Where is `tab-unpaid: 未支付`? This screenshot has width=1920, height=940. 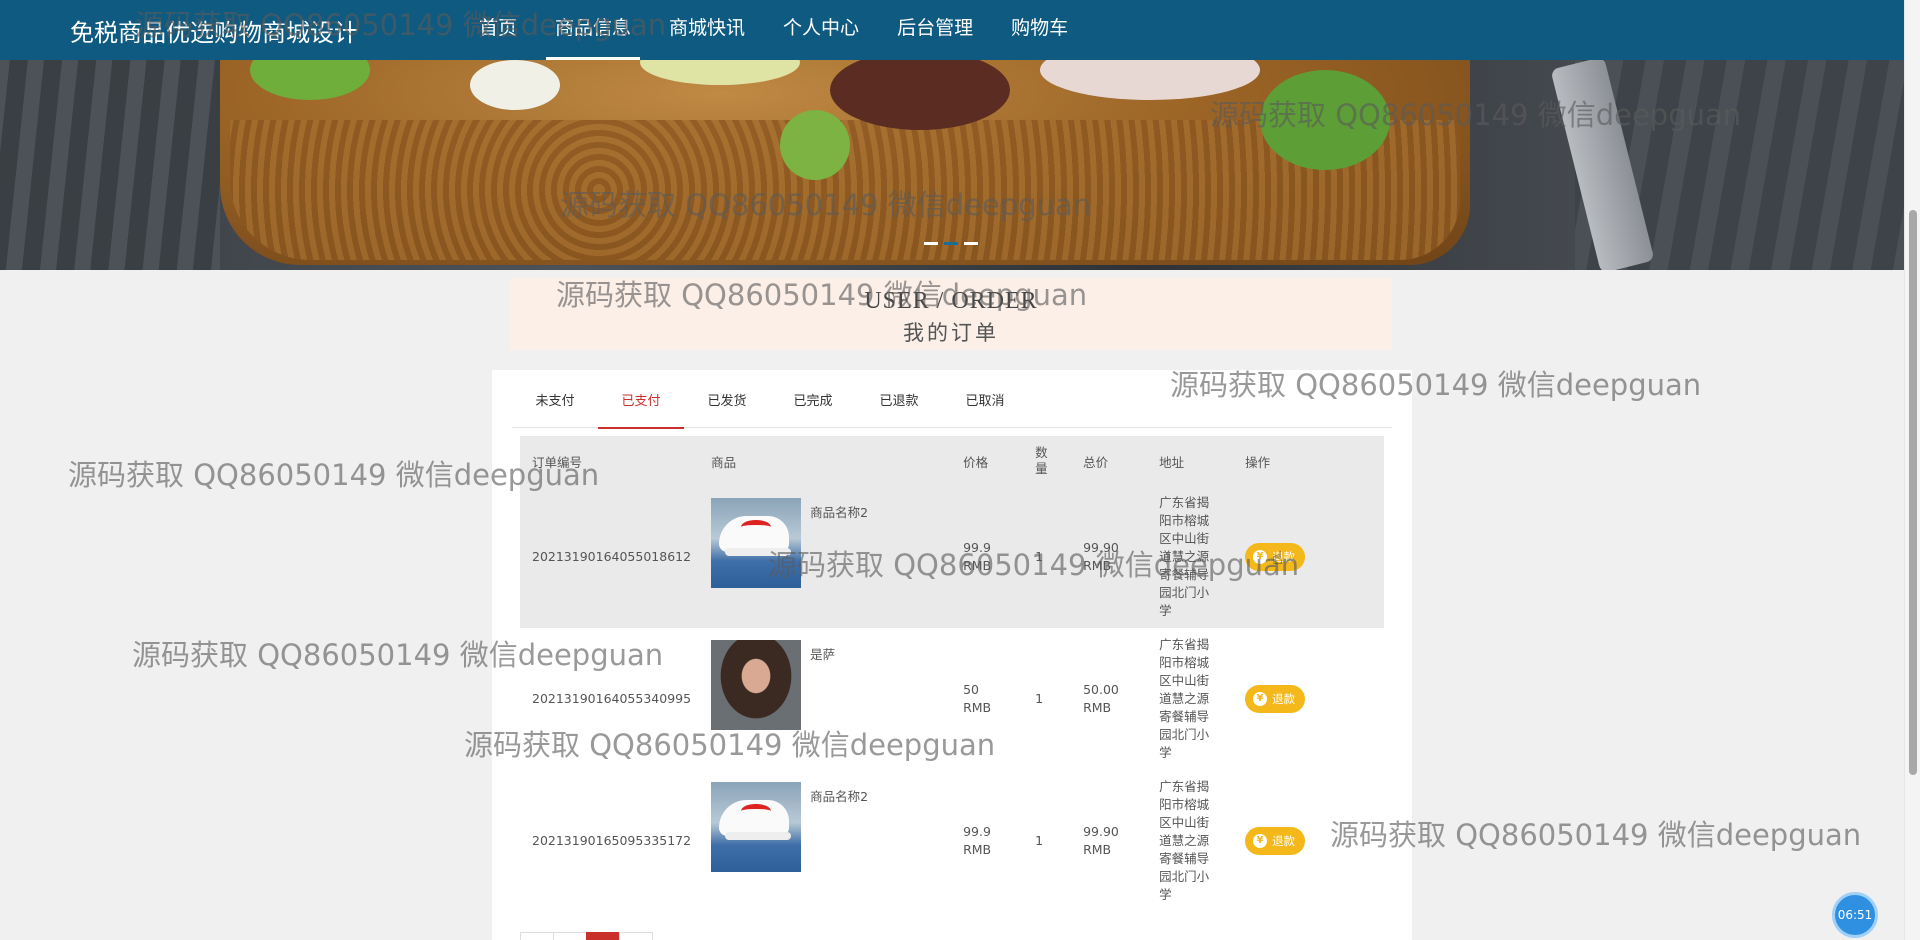
tab-unpaid: 未支付 is located at coordinates (555, 404).